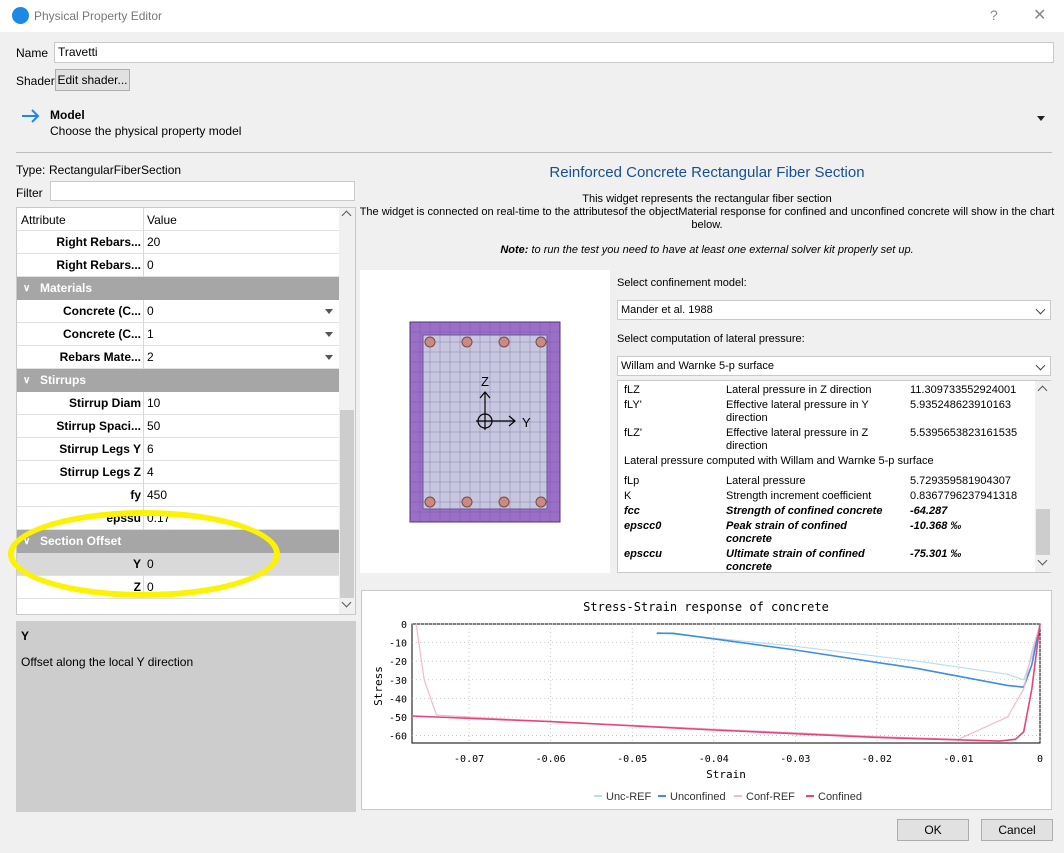 The image size is (1064, 853). Describe the element at coordinates (241, 403) in the screenshot. I see `attribute-value: 10` at that location.